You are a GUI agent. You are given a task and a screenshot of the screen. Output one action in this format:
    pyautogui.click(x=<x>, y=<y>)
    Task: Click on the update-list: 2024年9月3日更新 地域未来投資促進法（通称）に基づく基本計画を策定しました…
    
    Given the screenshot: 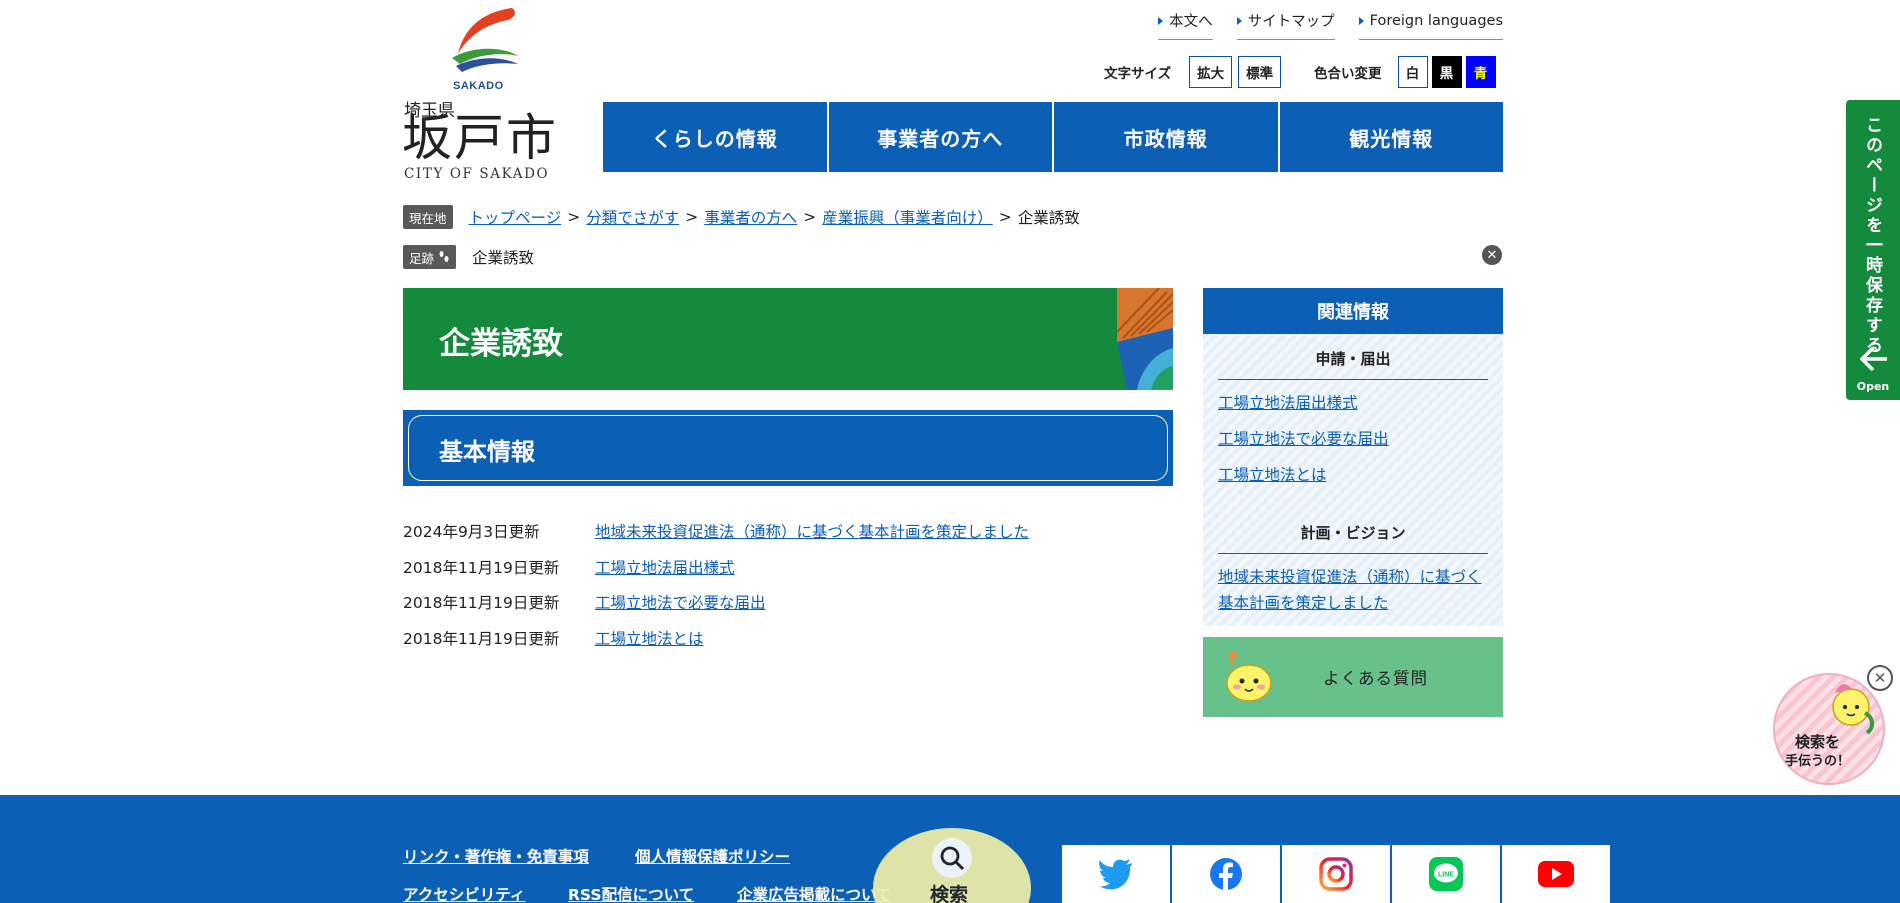 What is the action you would take?
    pyautogui.click(x=716, y=584)
    